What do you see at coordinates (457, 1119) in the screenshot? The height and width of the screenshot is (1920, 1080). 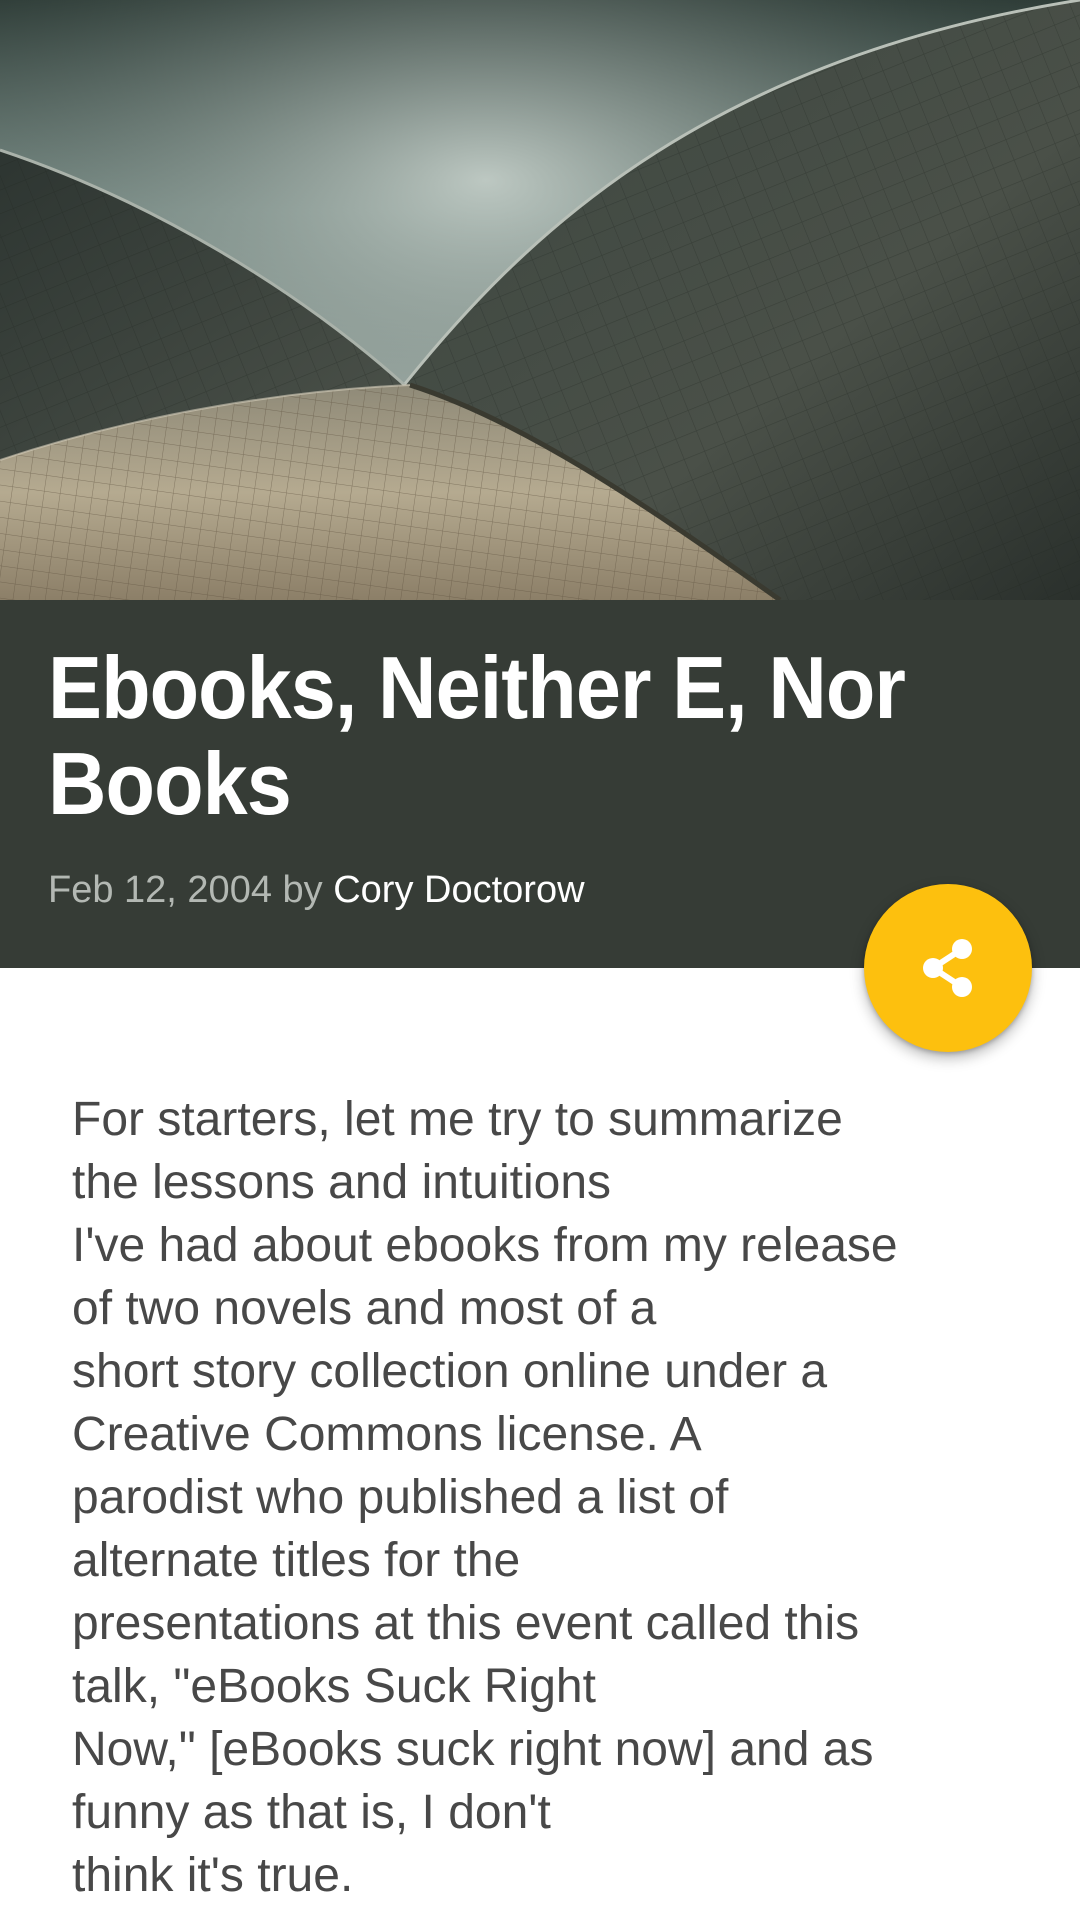 I see `body-line: For starters, let me try to summarize` at bounding box center [457, 1119].